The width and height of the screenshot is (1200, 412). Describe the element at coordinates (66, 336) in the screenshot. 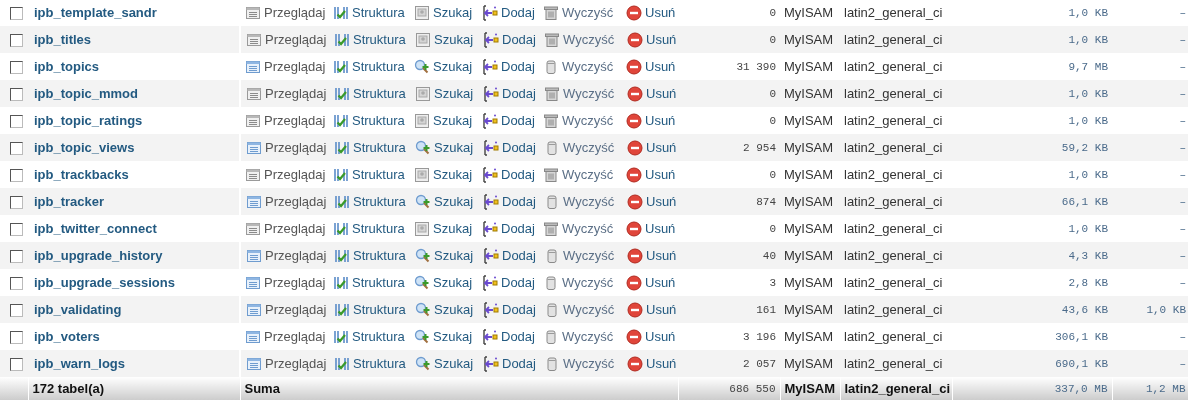

I see `table-name-link: ipb_voters` at that location.